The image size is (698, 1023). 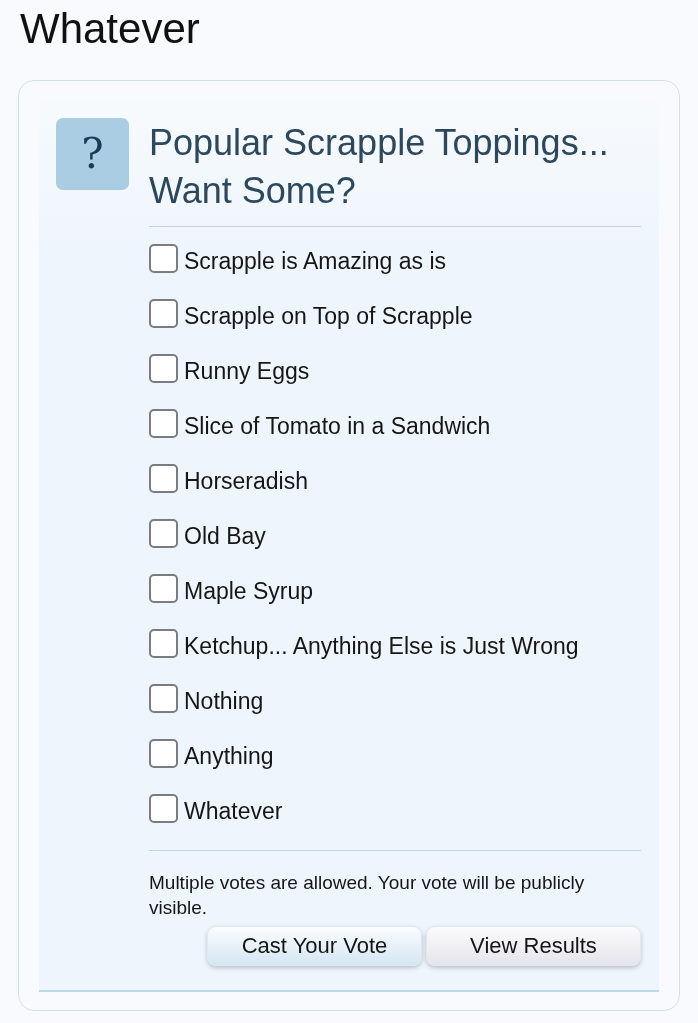 I want to click on option-label: Ketchup... Anything Else is Just Wrong, so click(x=381, y=646).